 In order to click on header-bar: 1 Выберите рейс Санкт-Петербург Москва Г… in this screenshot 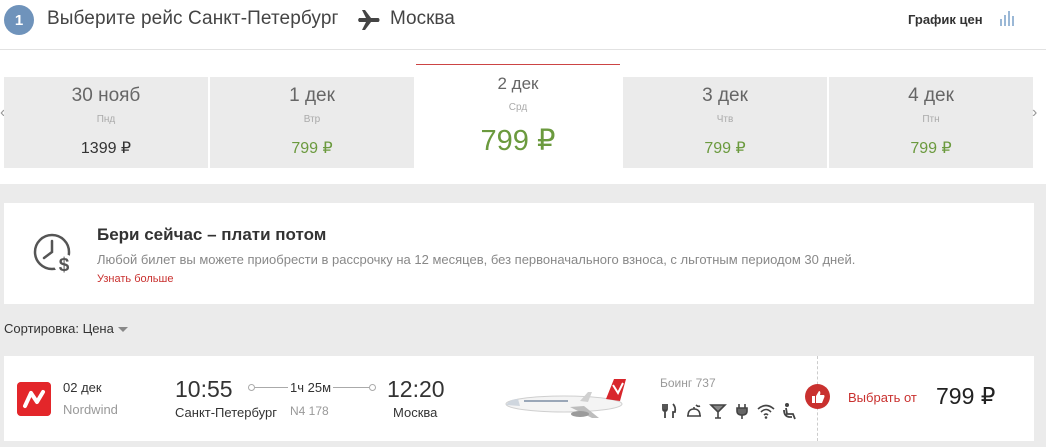, I will do `click(523, 25)`.